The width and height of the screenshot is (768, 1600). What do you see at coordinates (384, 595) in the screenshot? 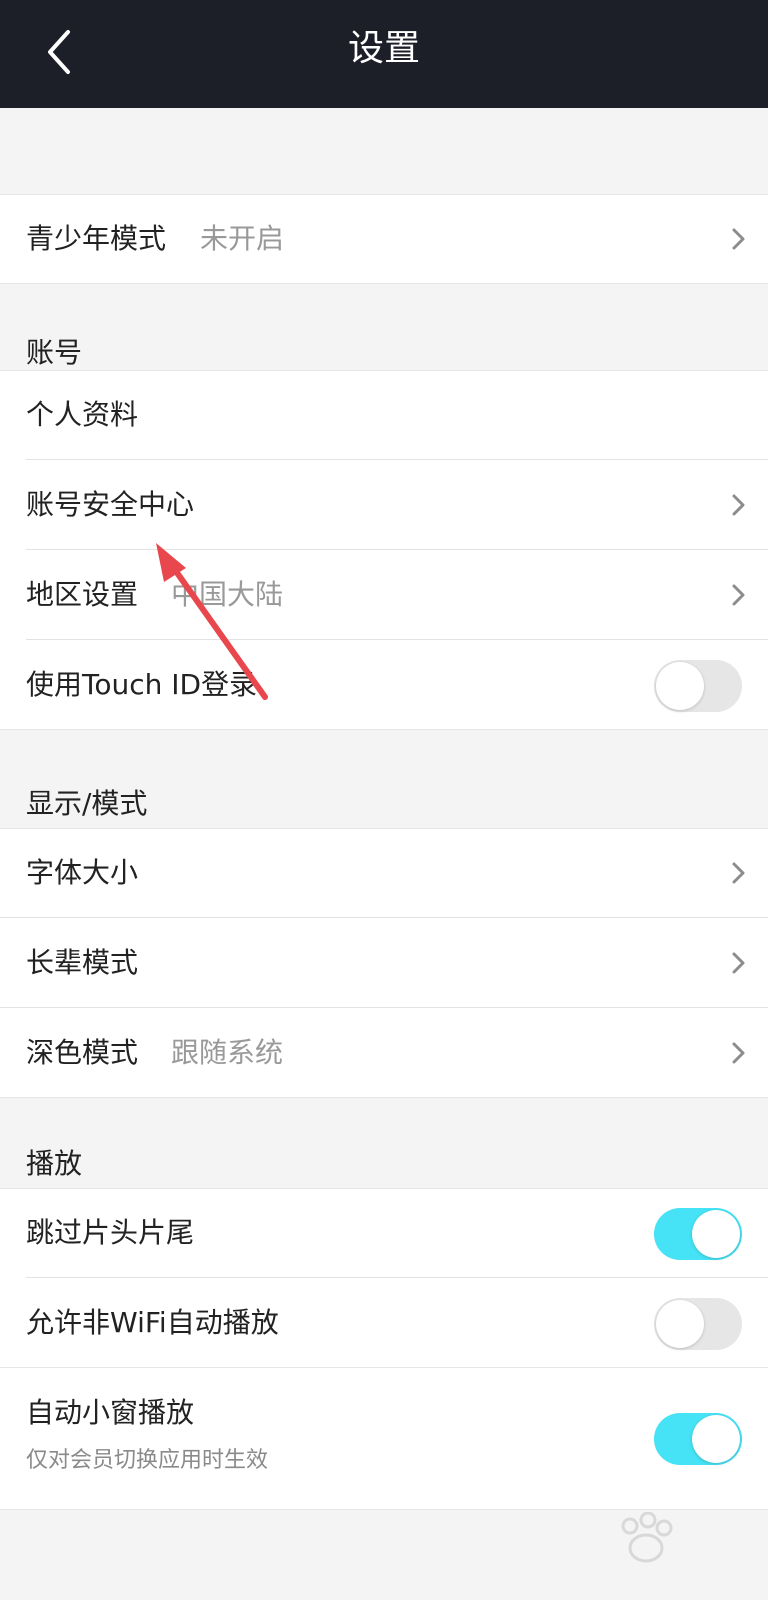
I see `region-row: 地区设置 中国大陆` at bounding box center [384, 595].